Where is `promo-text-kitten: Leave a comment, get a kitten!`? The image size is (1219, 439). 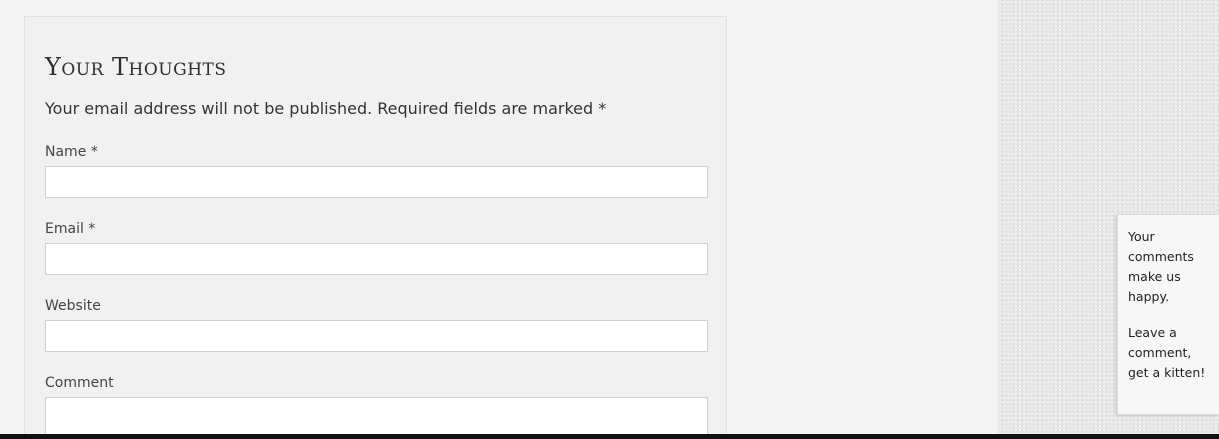 promo-text-kitten: Leave a comment, get a kitten! is located at coordinates (1167, 352).